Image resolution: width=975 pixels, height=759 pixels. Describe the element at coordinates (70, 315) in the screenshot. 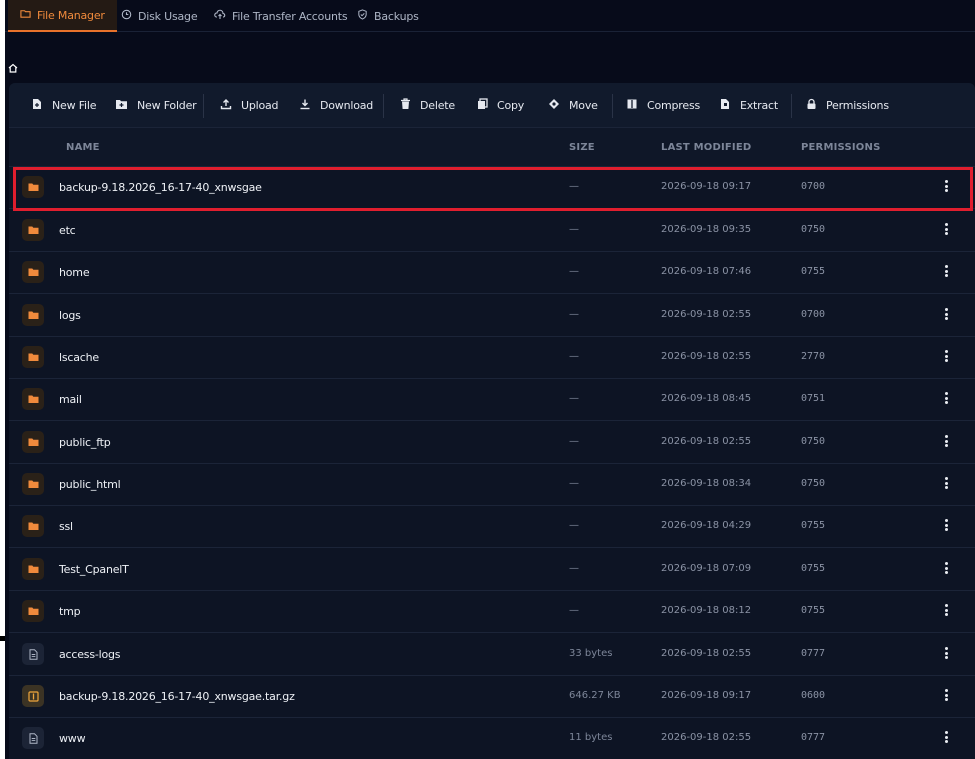

I see `file-name: logs` at that location.